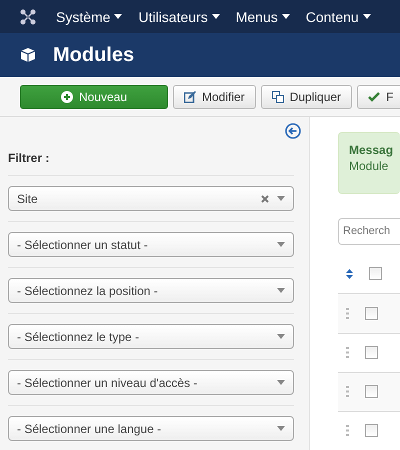 The height and width of the screenshot is (450, 400). I want to click on page-title: Modules, so click(93, 55).